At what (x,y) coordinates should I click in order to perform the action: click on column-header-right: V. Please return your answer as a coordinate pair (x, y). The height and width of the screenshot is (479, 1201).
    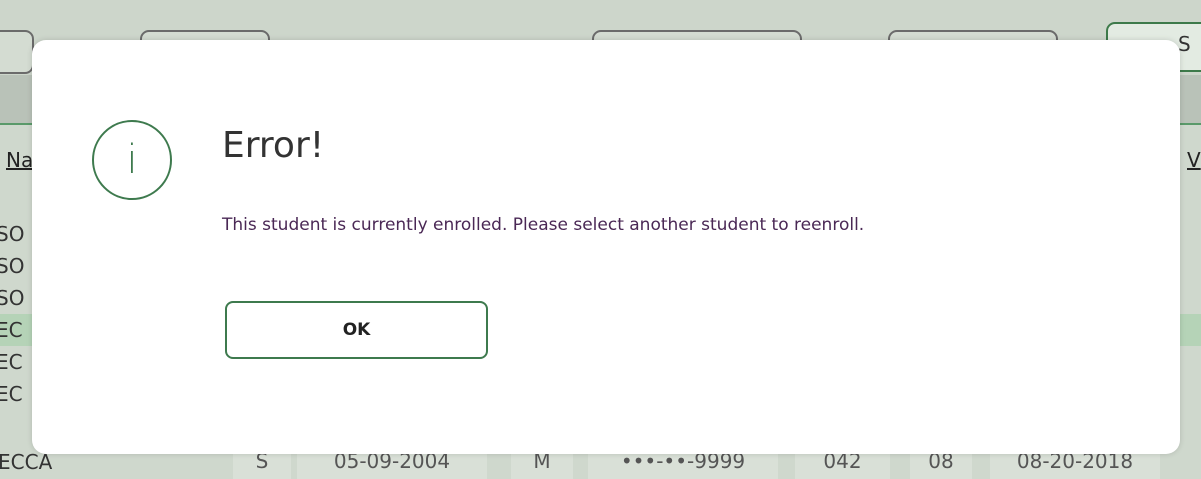
    Looking at the image, I should click on (1194, 160).